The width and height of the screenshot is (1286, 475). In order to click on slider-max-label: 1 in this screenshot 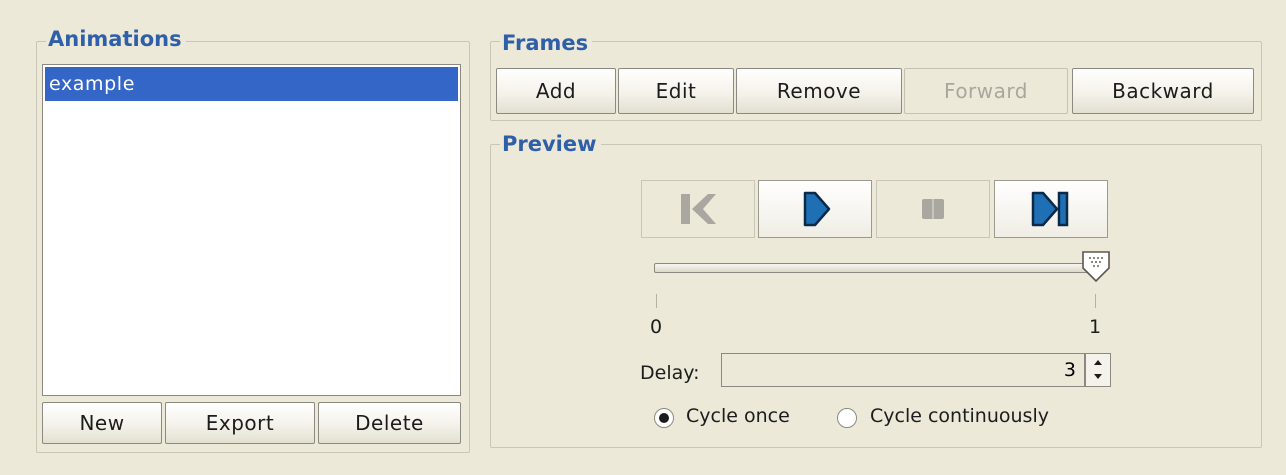, I will do `click(1095, 327)`.